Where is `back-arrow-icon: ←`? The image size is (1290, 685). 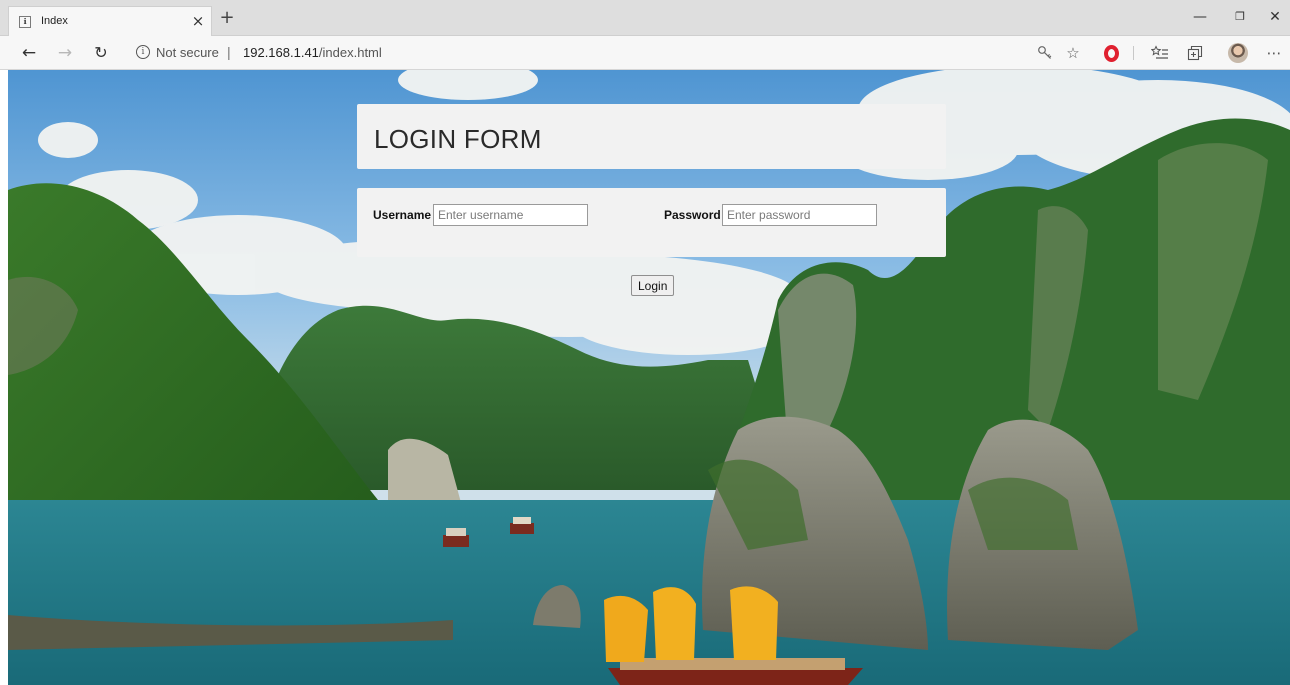
back-arrow-icon: ← is located at coordinates (29, 53).